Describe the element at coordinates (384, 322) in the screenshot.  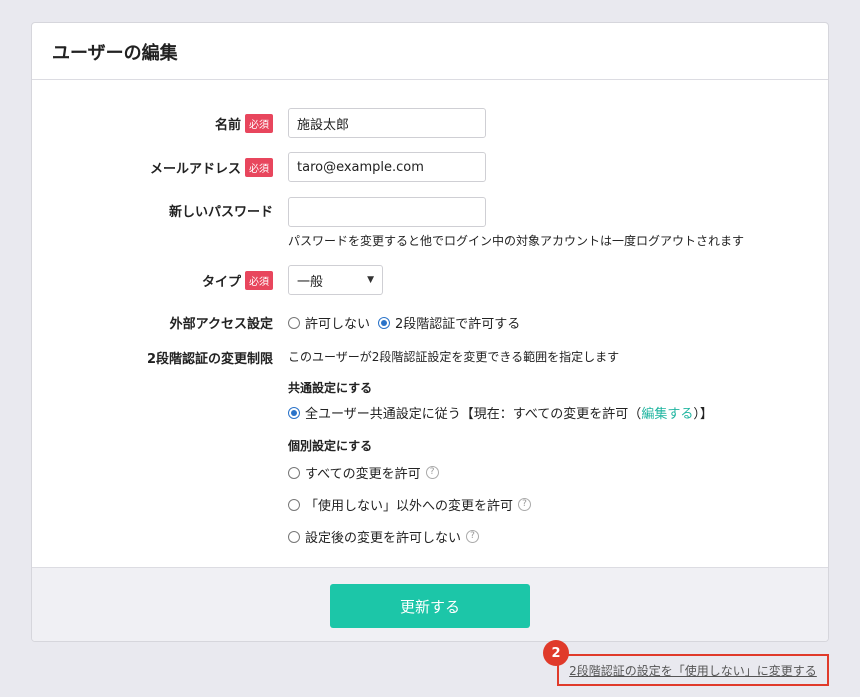
I see `external-access-radio-2fa` at that location.